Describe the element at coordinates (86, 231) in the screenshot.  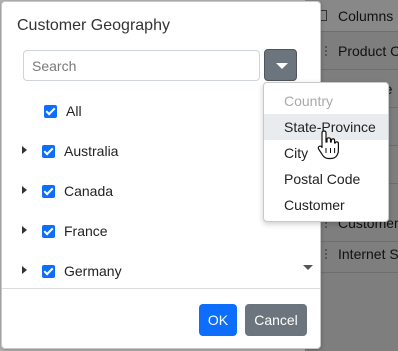
I see `tree-item-label: France` at that location.